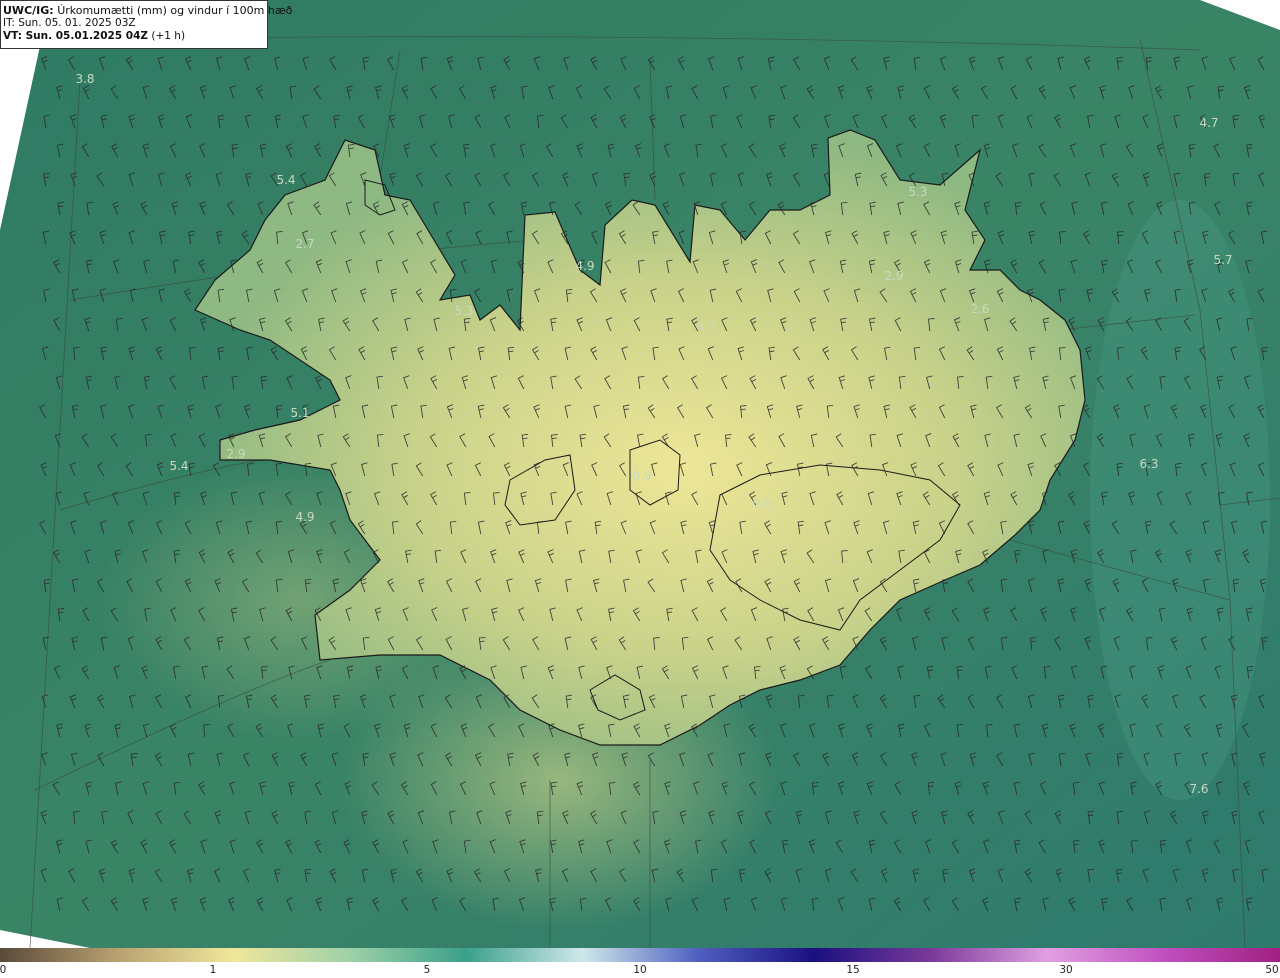 This screenshot has height=978, width=1280. I want to click on value-label: 6.3, so click(1148, 464).